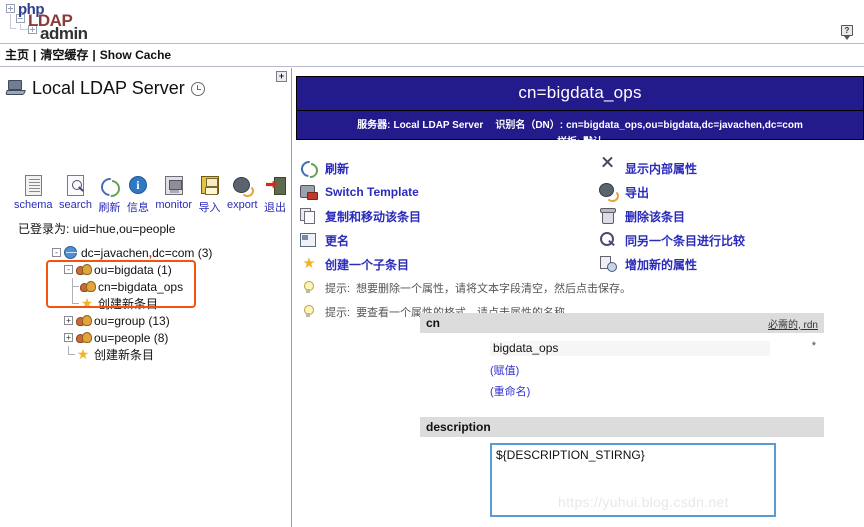  What do you see at coordinates (309, 216) in the screenshot?
I see `copy-icon` at bounding box center [309, 216].